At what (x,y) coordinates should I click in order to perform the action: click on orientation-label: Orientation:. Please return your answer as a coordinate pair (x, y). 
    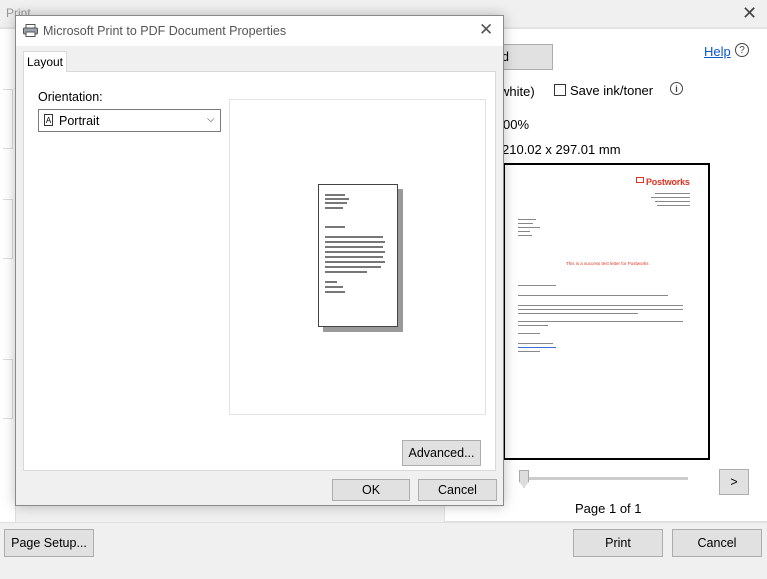
    Looking at the image, I should click on (70, 97).